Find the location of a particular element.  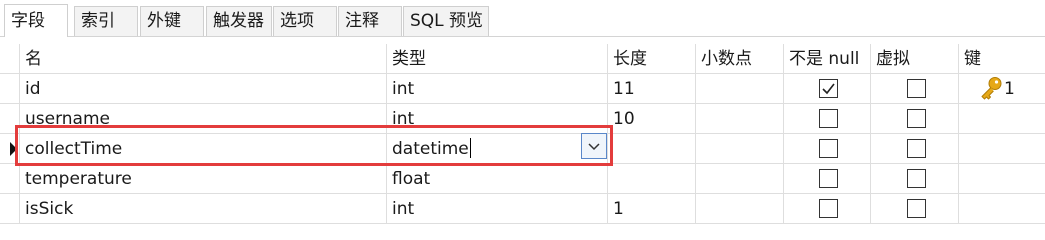

table-row: username int 10 is located at coordinates (522, 119).